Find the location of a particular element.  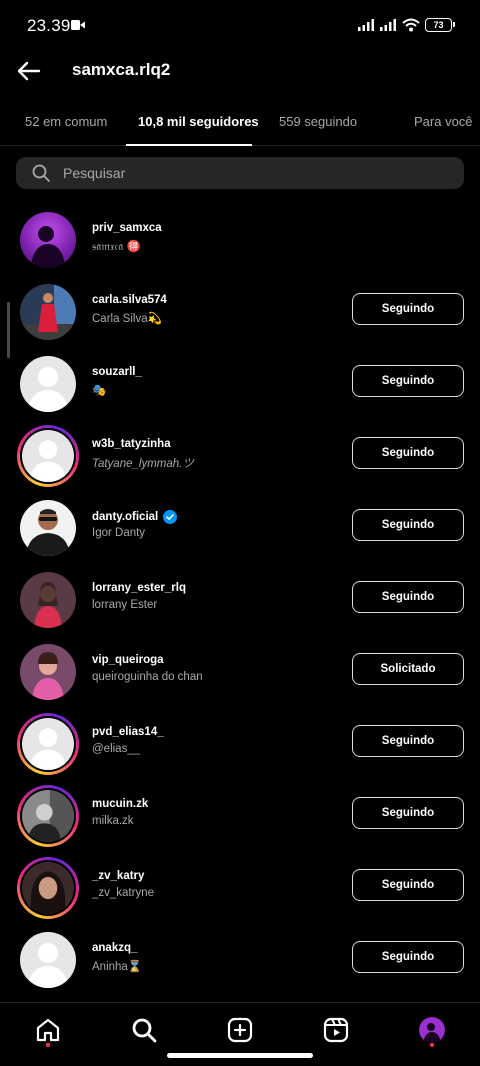

profile-notification-dot is located at coordinates (432, 1045).